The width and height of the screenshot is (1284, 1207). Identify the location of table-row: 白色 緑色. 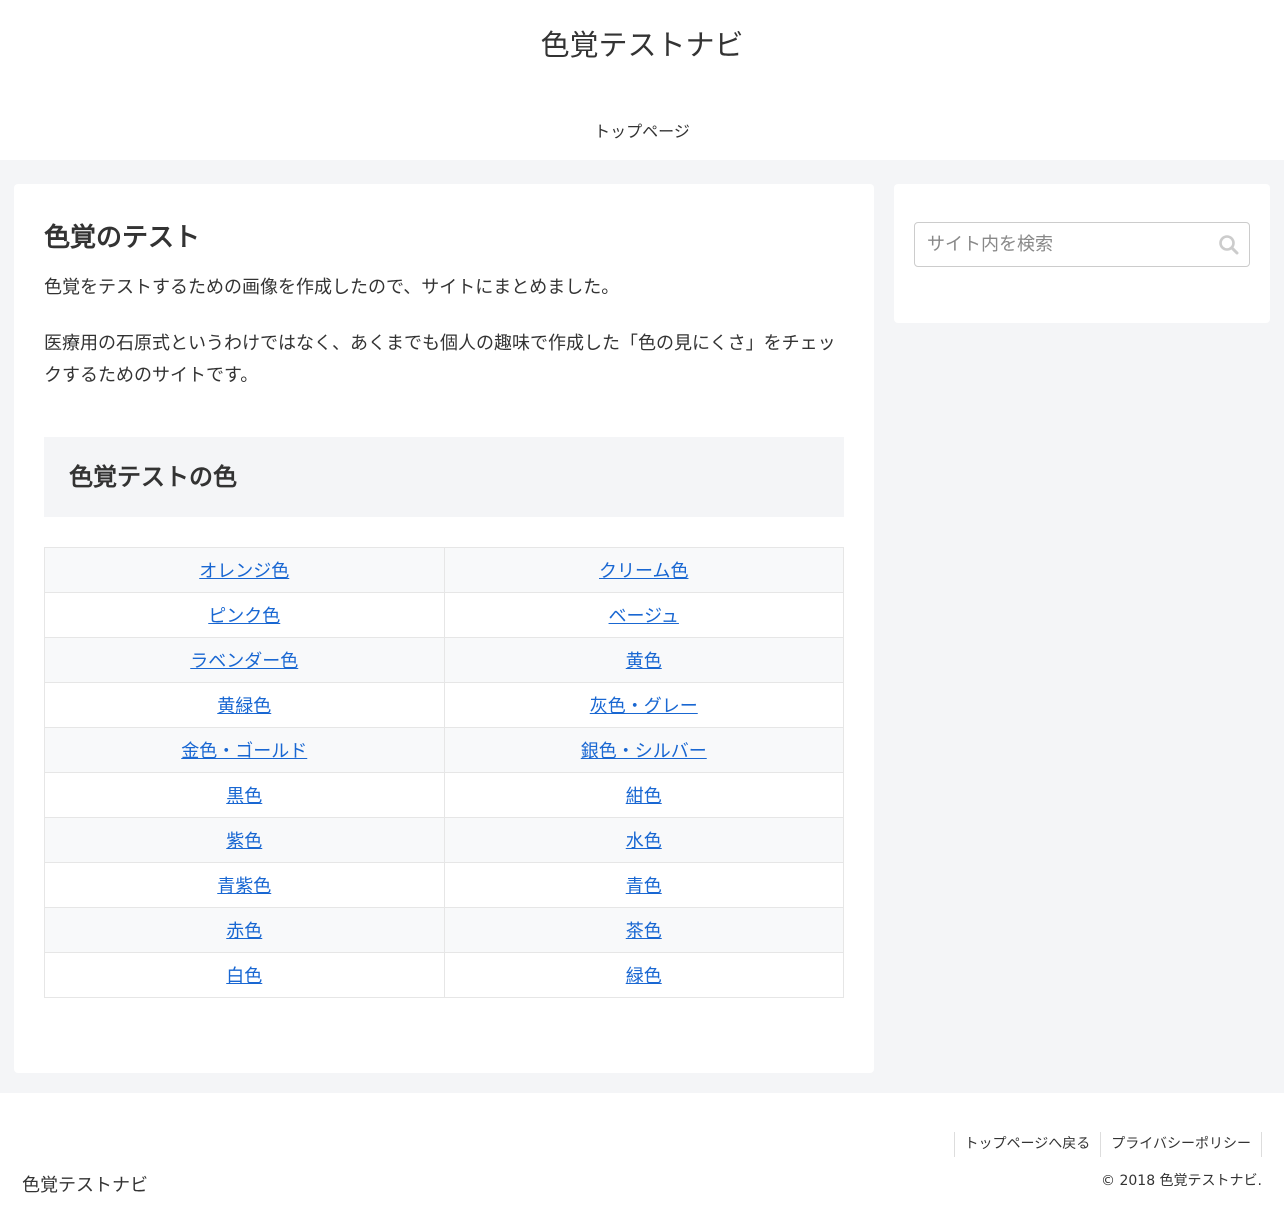
(444, 975).